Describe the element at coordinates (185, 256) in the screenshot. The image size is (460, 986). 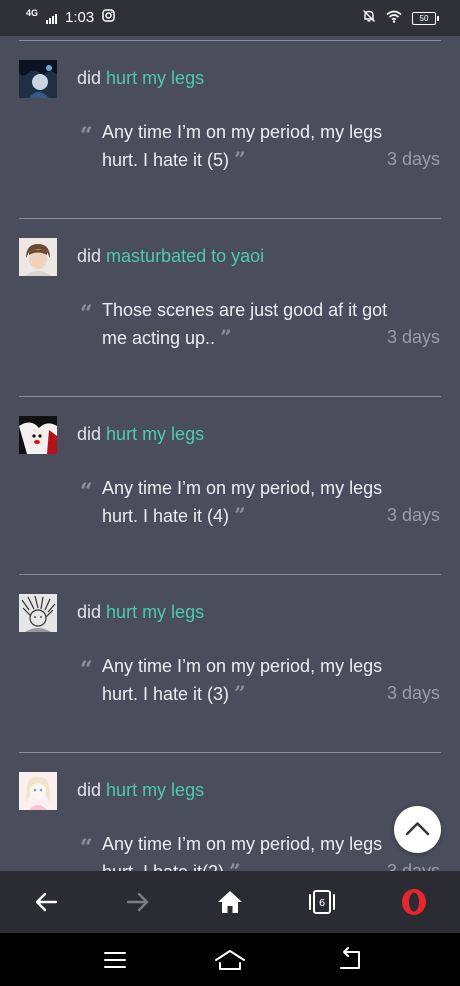
I see `activity-link: masturbated to yaoi` at that location.